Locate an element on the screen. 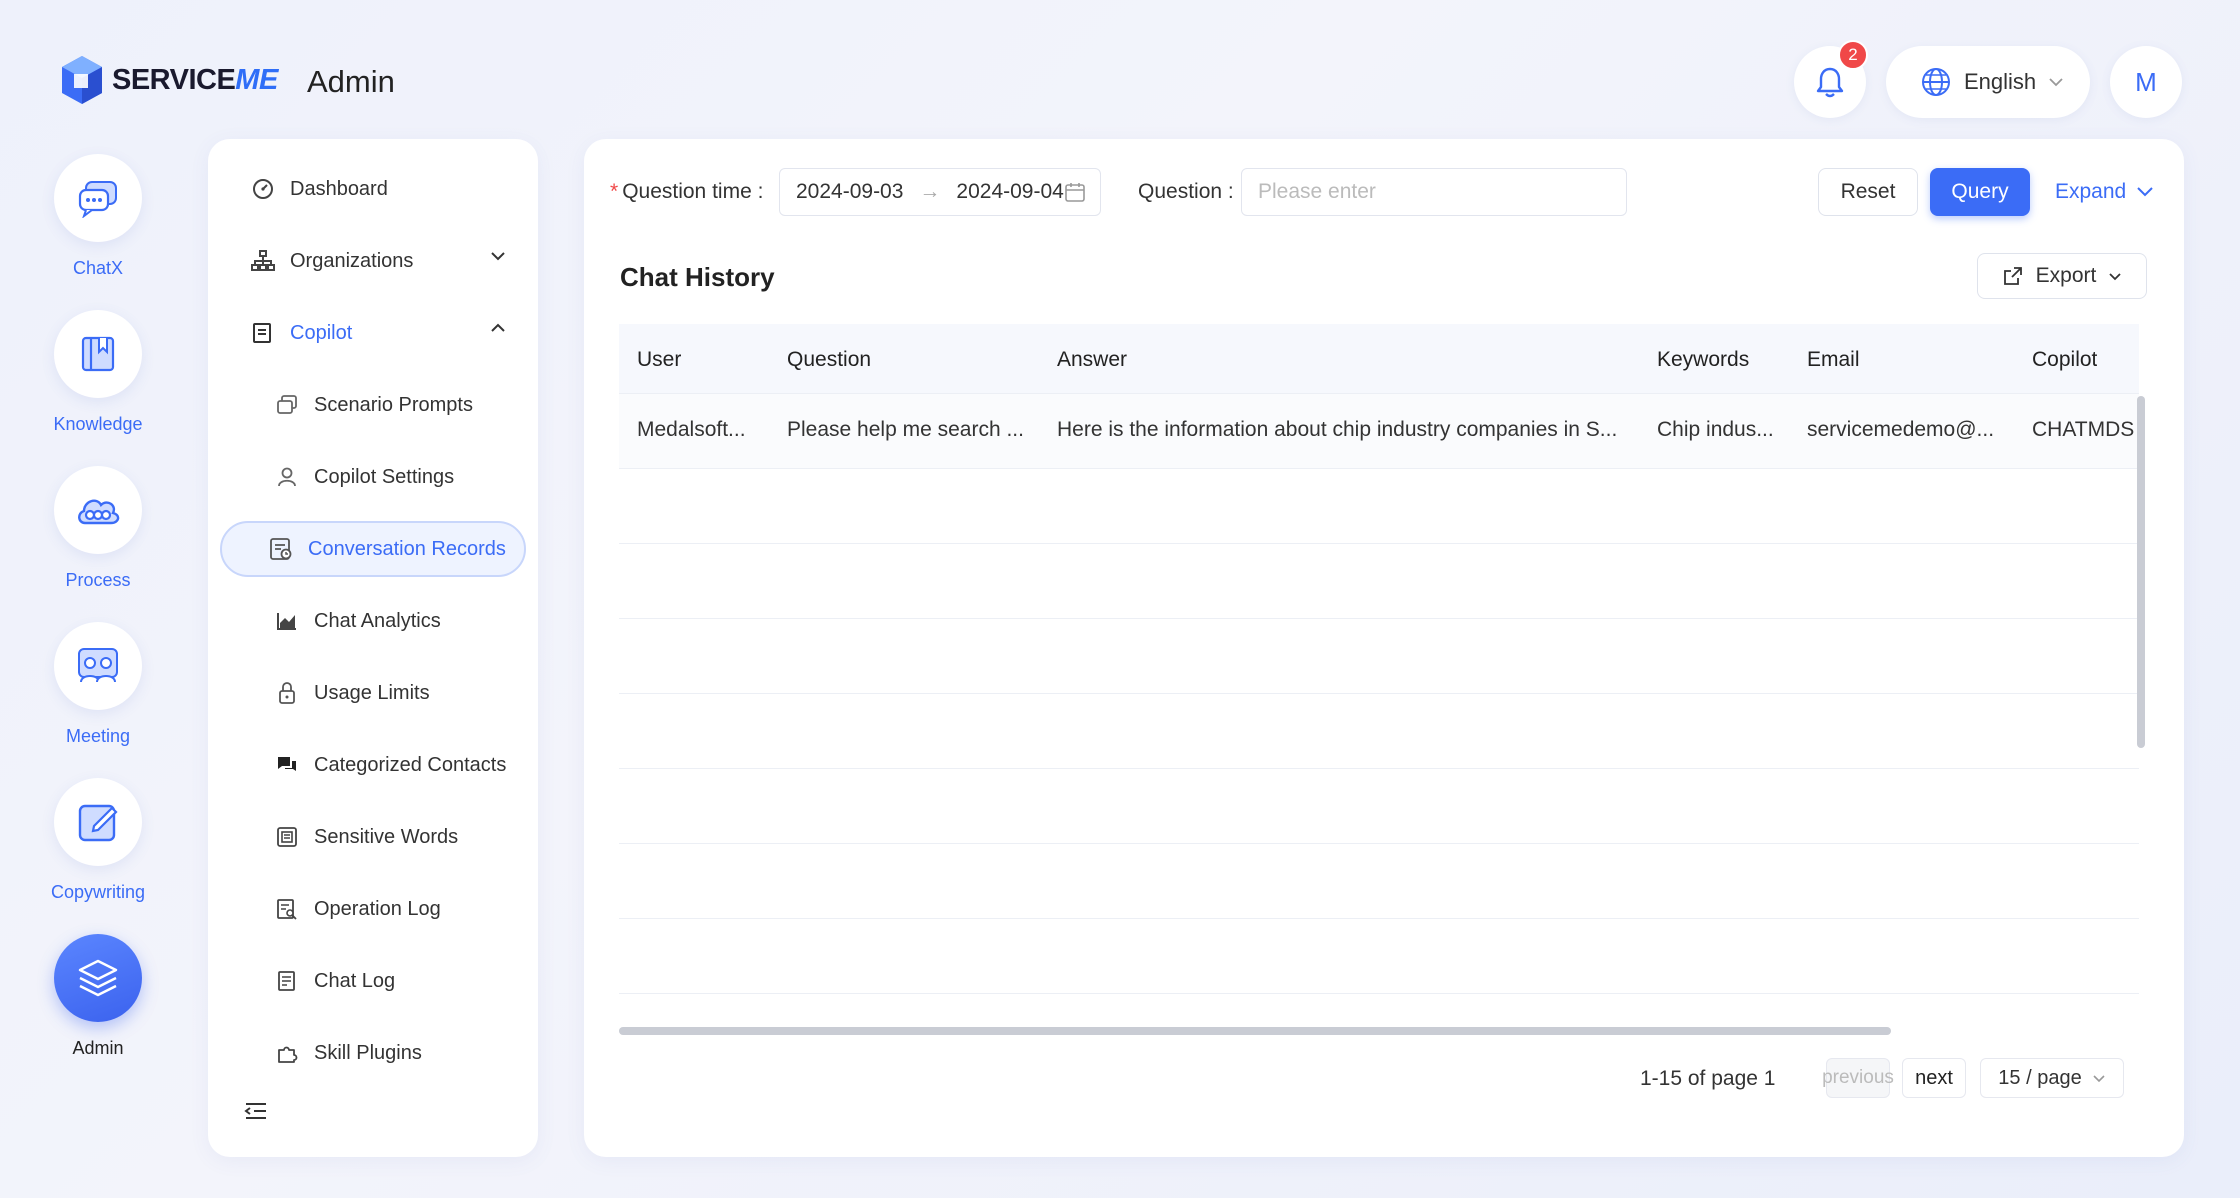 Image resolution: width=2240 pixels, height=1198 pixels. servicemE-logo-icon is located at coordinates (82, 80).